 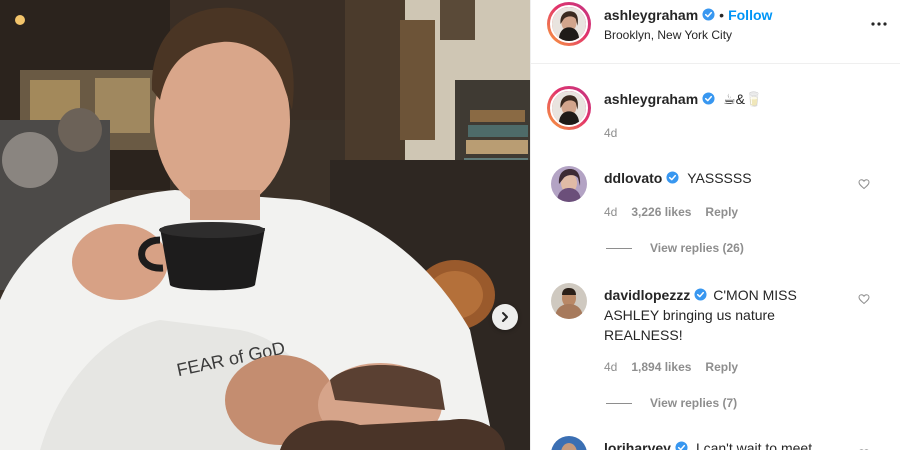 I want to click on author-avatar-image, so click(x=569, y=24).